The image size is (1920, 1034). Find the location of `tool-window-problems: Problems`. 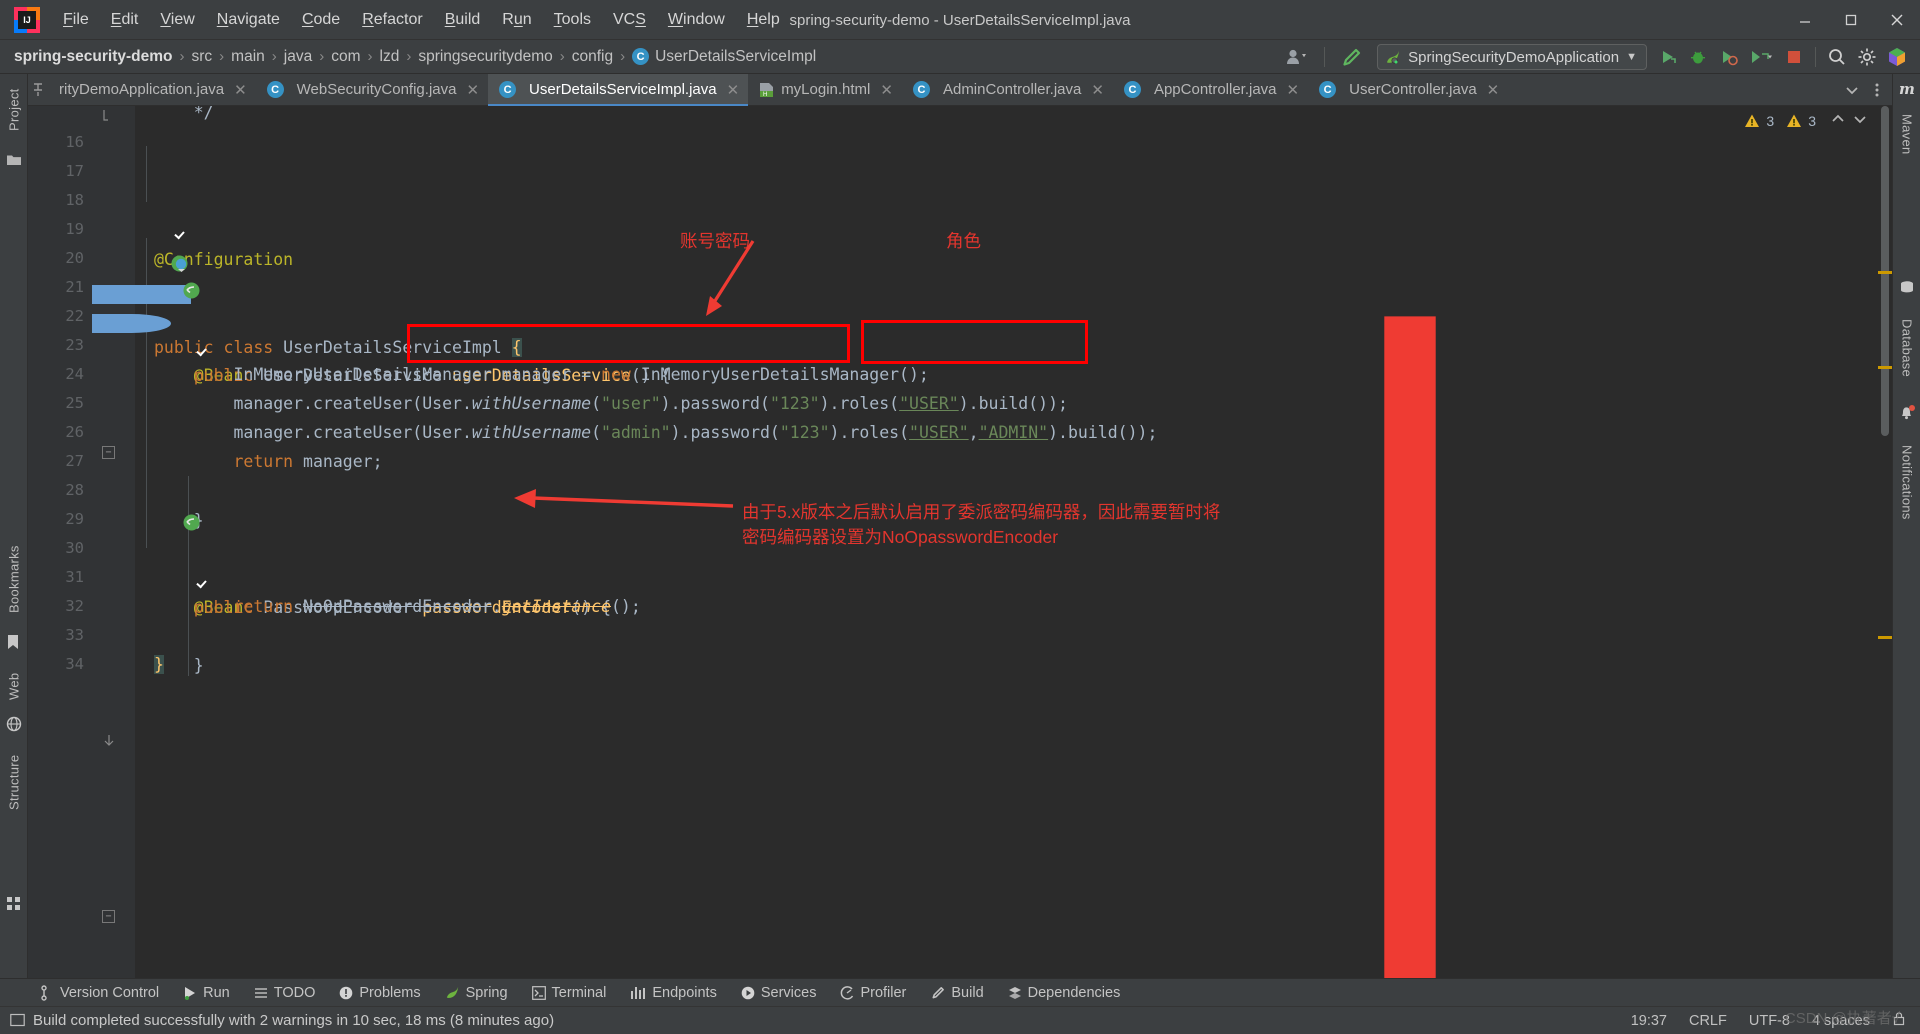

tool-window-problems: Problems is located at coordinates (379, 993).